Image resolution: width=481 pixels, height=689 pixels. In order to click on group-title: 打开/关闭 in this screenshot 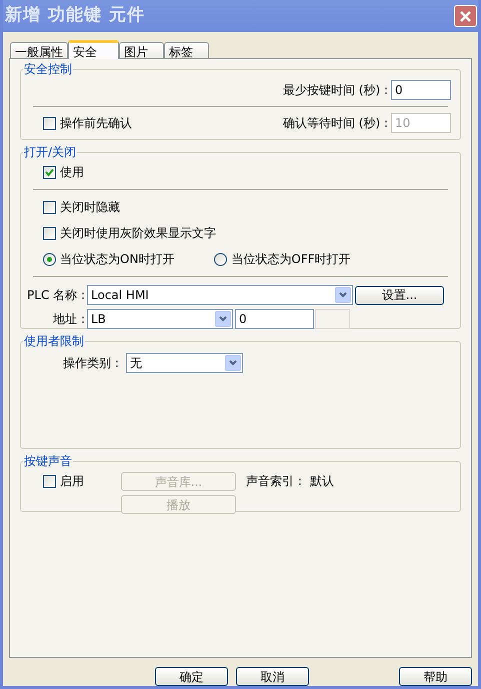, I will do `click(50, 152)`.